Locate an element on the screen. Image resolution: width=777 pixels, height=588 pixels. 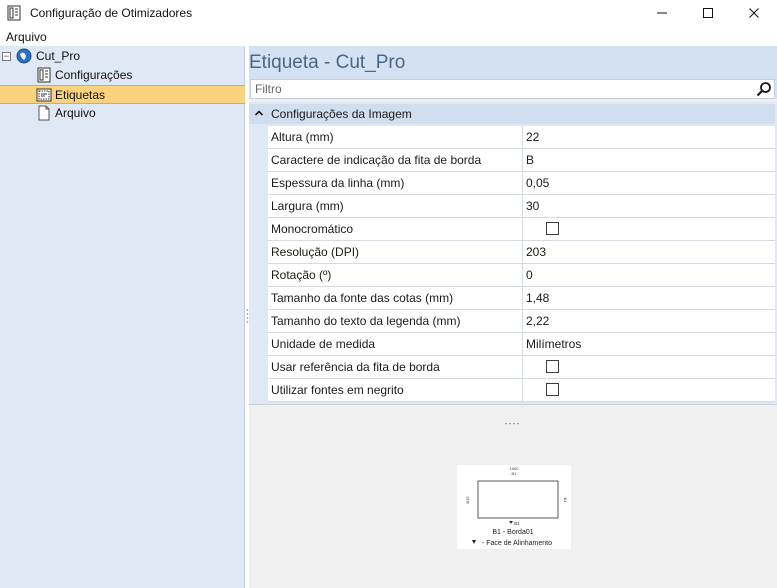
property-row-altura: Altura (mm) 22 is located at coordinates (521, 137).